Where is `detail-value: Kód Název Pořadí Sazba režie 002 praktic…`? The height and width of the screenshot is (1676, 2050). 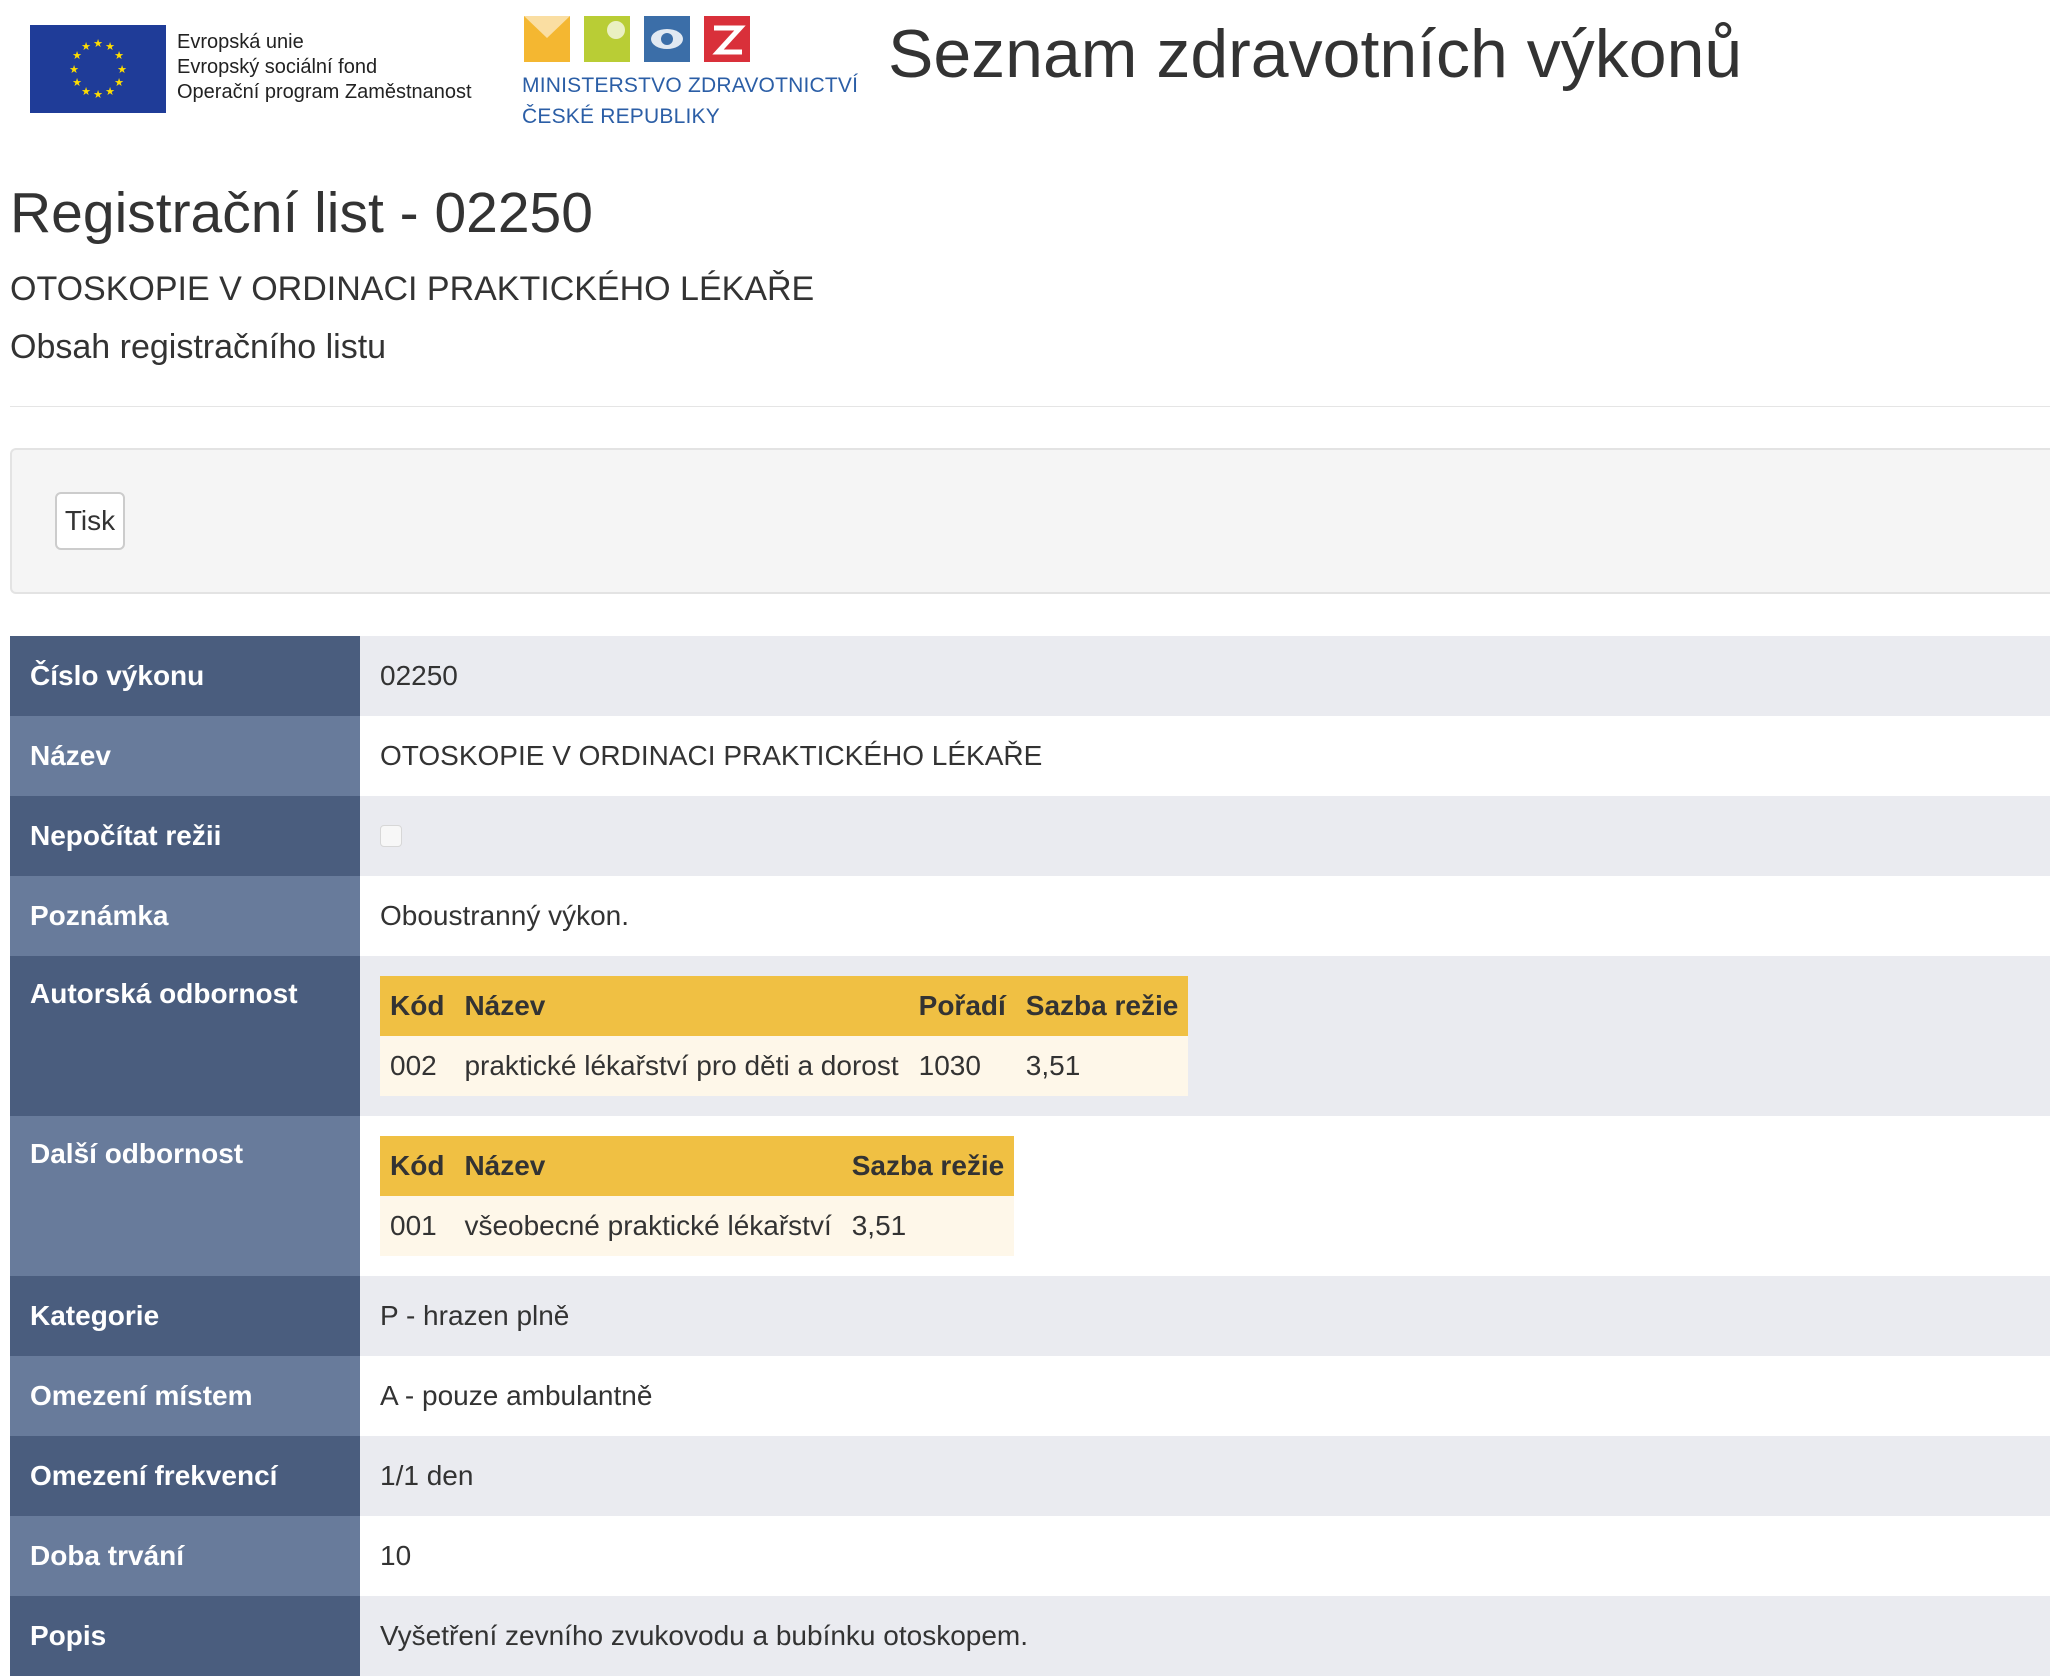 detail-value: Kód Název Pořadí Sazba režie 002 praktic… is located at coordinates (1205, 1036).